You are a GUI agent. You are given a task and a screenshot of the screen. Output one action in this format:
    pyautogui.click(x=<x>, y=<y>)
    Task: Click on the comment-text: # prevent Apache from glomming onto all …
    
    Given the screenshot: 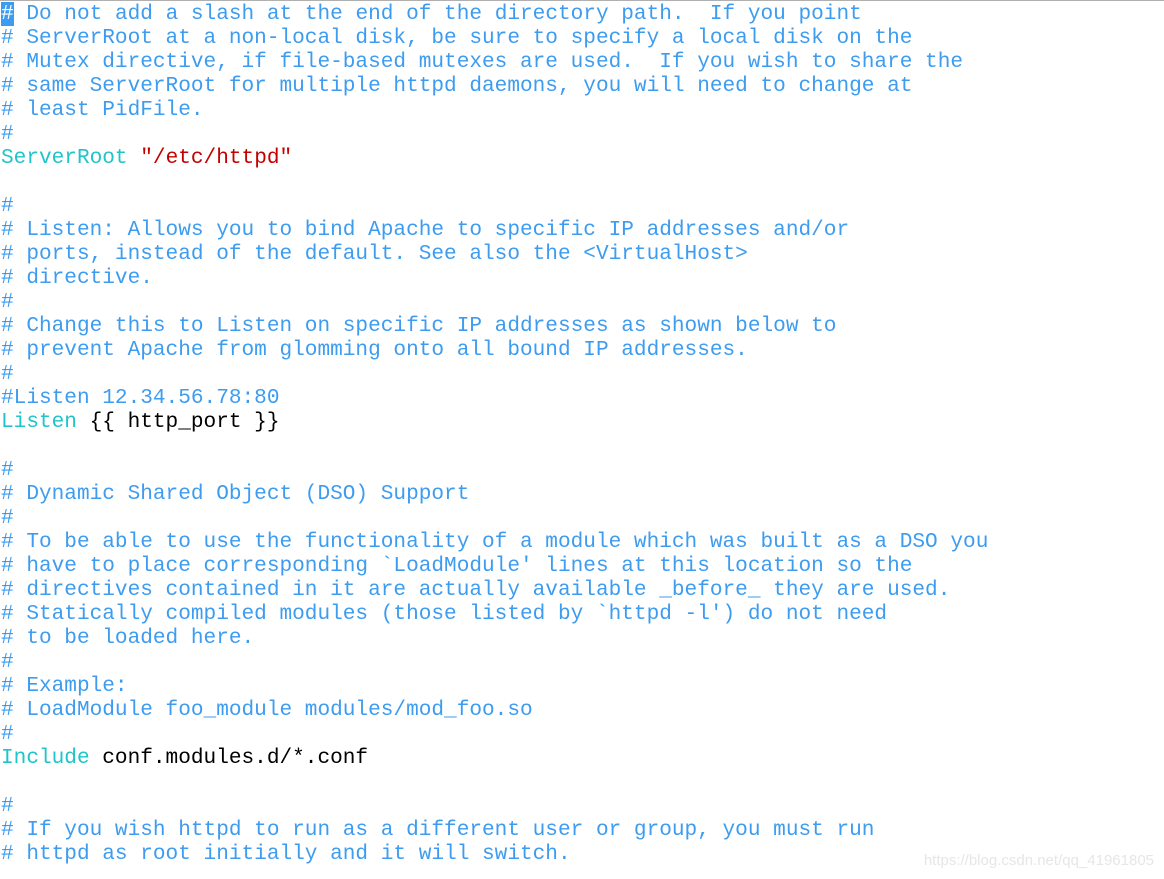 What is the action you would take?
    pyautogui.click(x=374, y=350)
    